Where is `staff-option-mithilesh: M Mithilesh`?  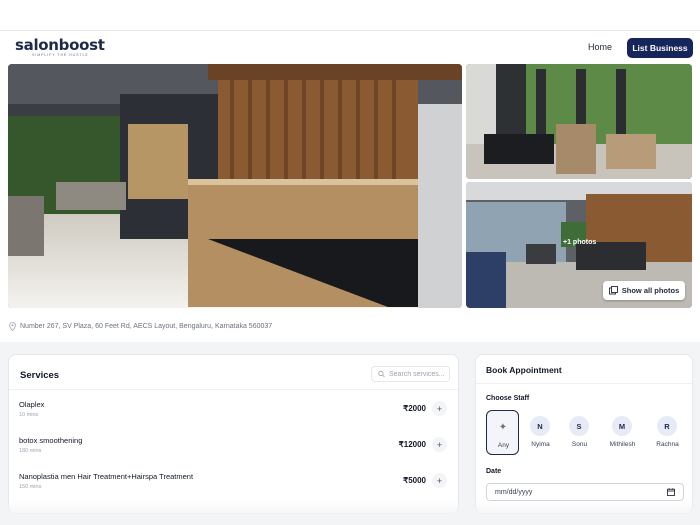 staff-option-mithilesh: M Mithilesh is located at coordinates (622, 432).